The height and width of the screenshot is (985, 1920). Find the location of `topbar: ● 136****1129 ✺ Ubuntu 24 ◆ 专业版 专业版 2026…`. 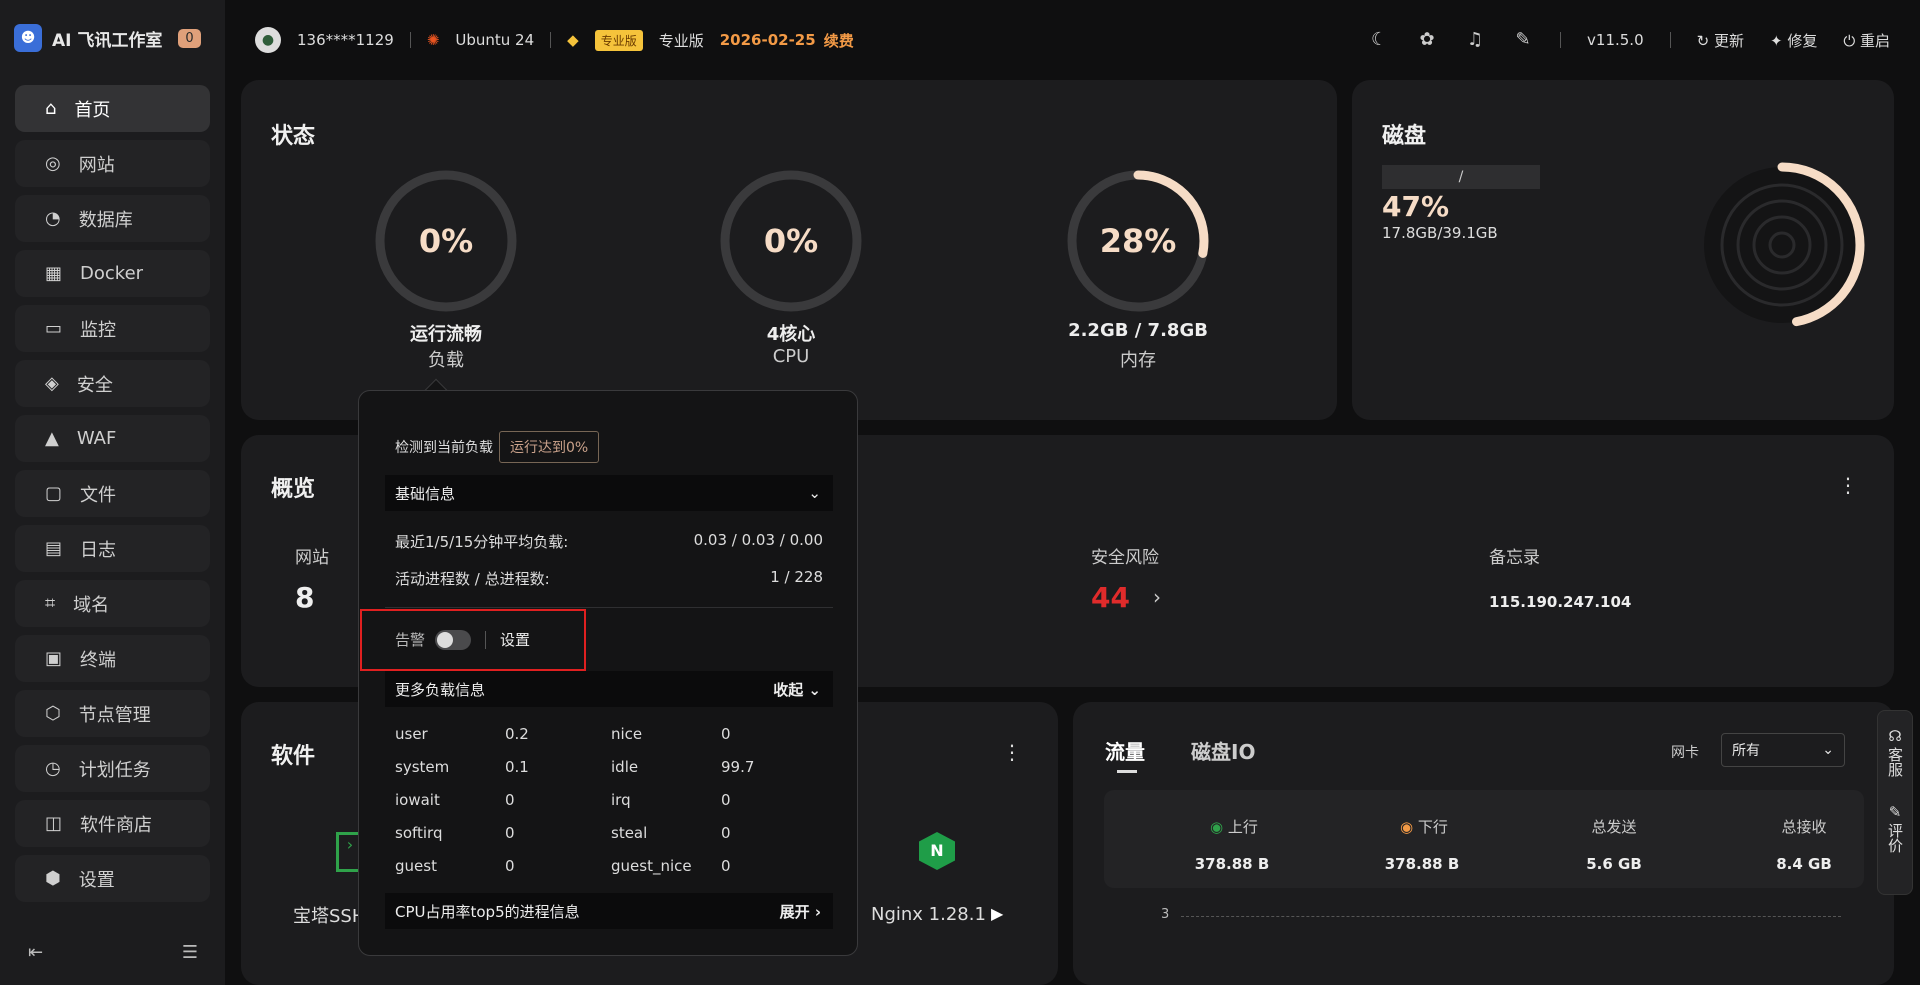

topbar: ● 136****1129 ✺ Ubuntu 24 ◆ 专业版 专业版 2026… is located at coordinates (1072, 40).